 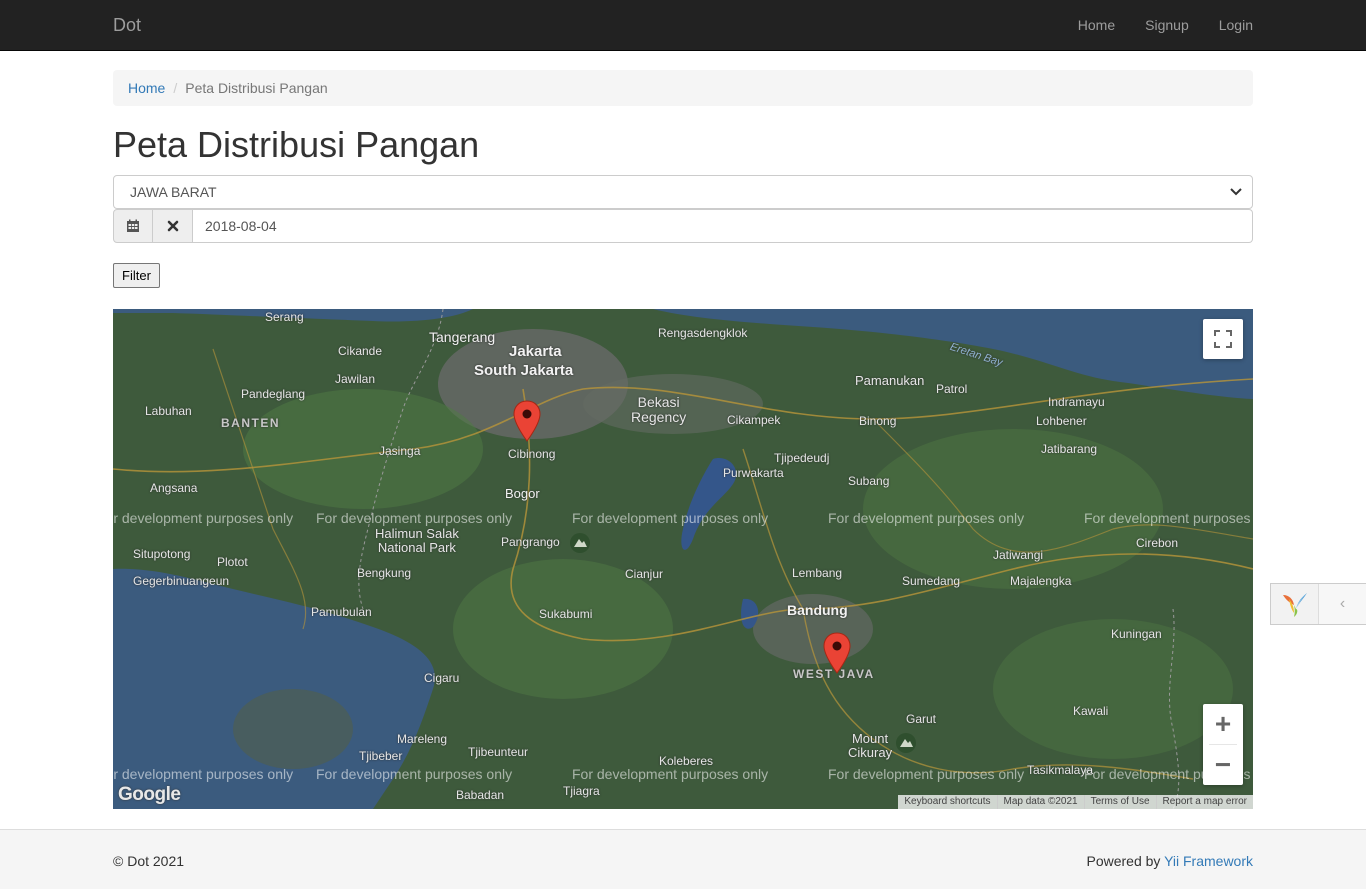 I want to click on map-label-kawali: Kawali, so click(x=1091, y=711).